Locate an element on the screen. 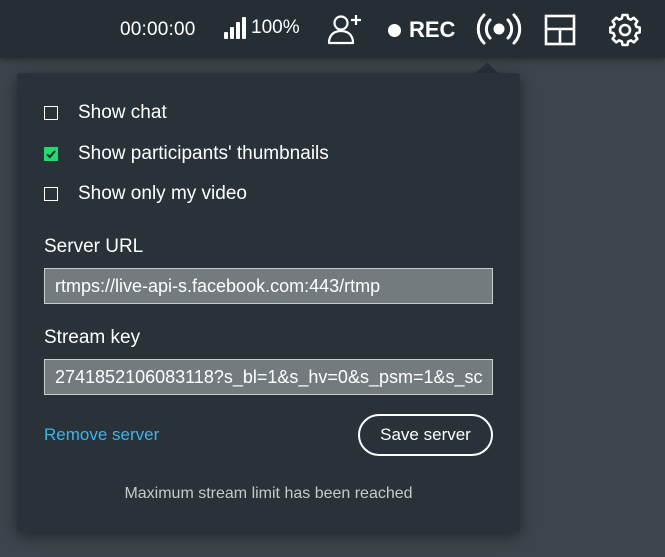  settings-button is located at coordinates (625, 30).